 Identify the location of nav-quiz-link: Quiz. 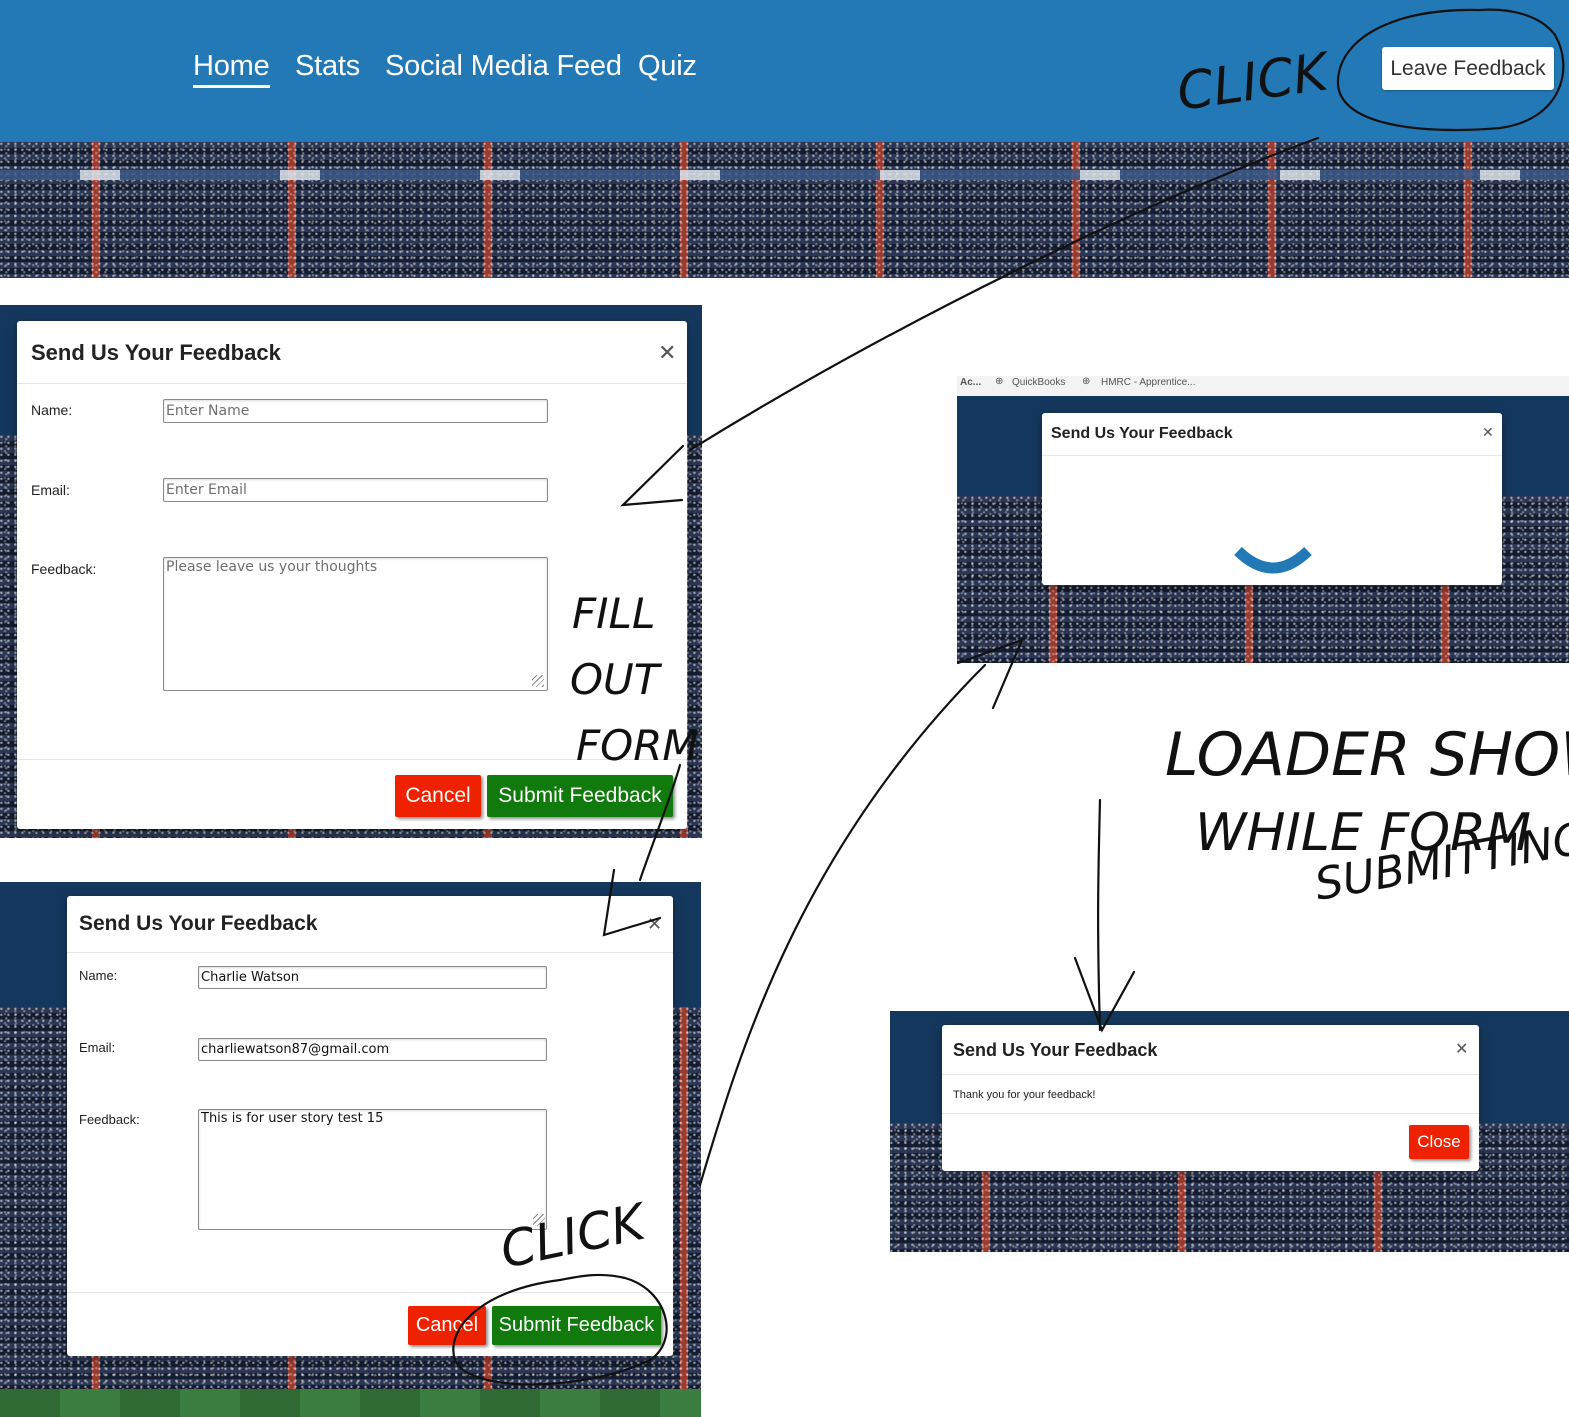
(667, 66).